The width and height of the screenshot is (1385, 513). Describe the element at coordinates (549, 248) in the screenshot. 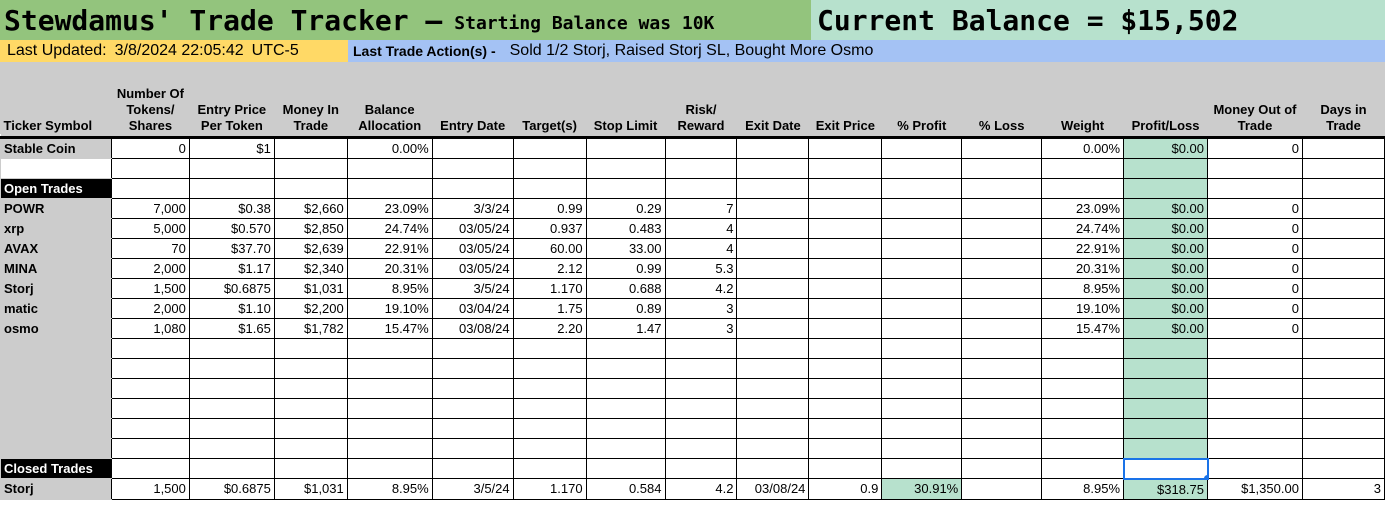

I see `cell-targets: 60.00` at that location.